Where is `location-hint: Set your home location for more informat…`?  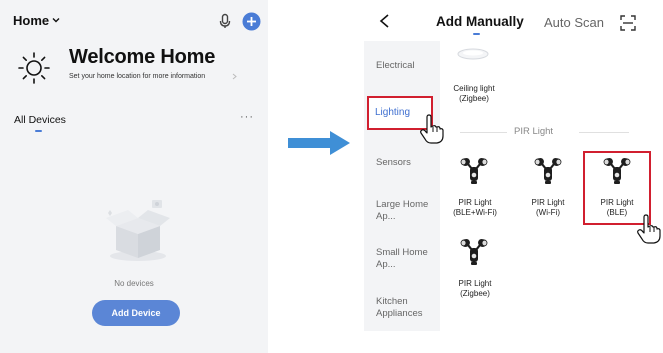 location-hint: Set your home location for more informat… is located at coordinates (137, 76).